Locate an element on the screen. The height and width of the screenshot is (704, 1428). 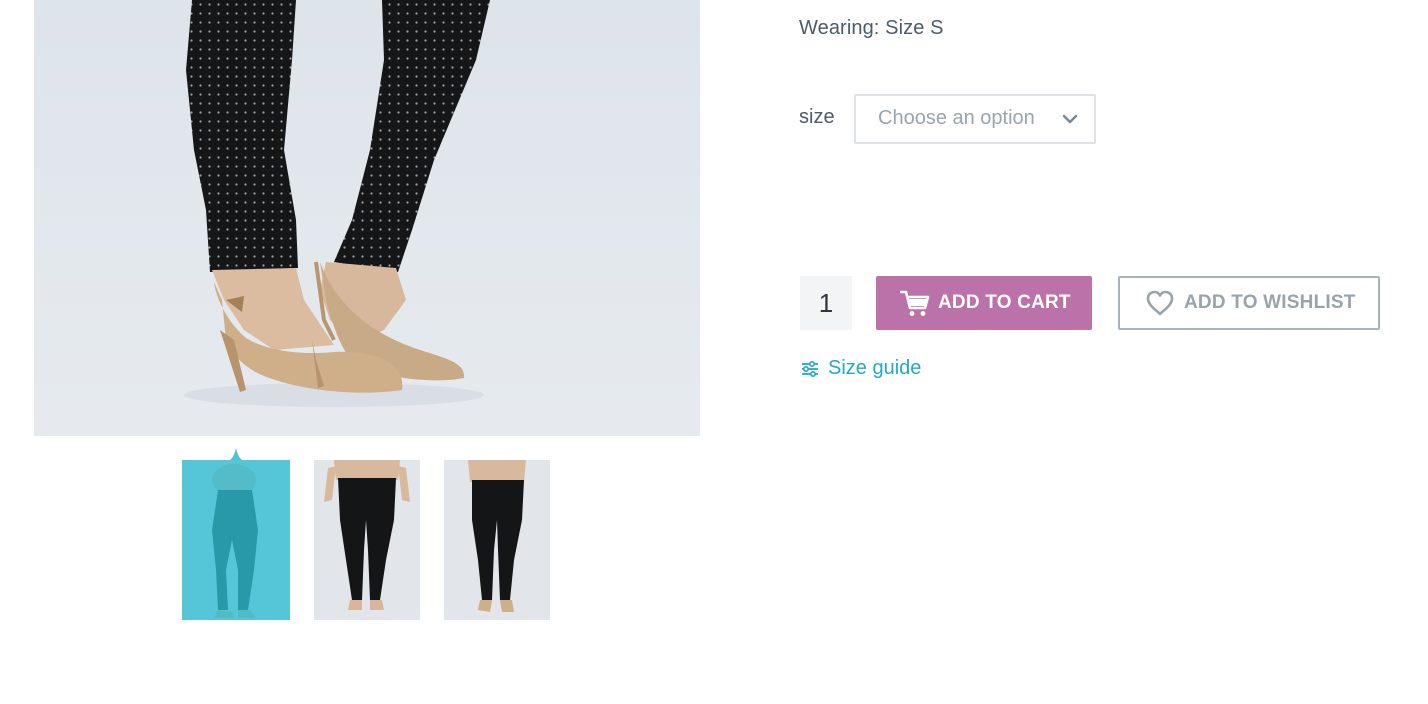
add-to-cart-button: ADD TO CART is located at coordinates (984, 303).